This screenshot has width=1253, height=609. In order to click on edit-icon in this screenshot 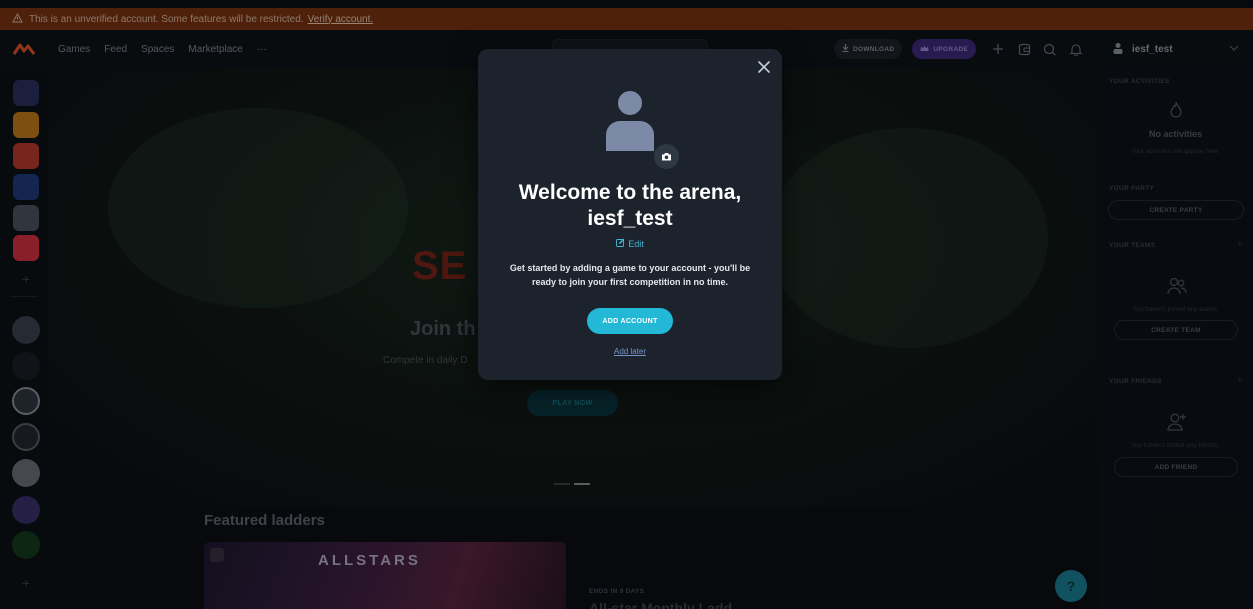, I will do `click(620, 243)`.